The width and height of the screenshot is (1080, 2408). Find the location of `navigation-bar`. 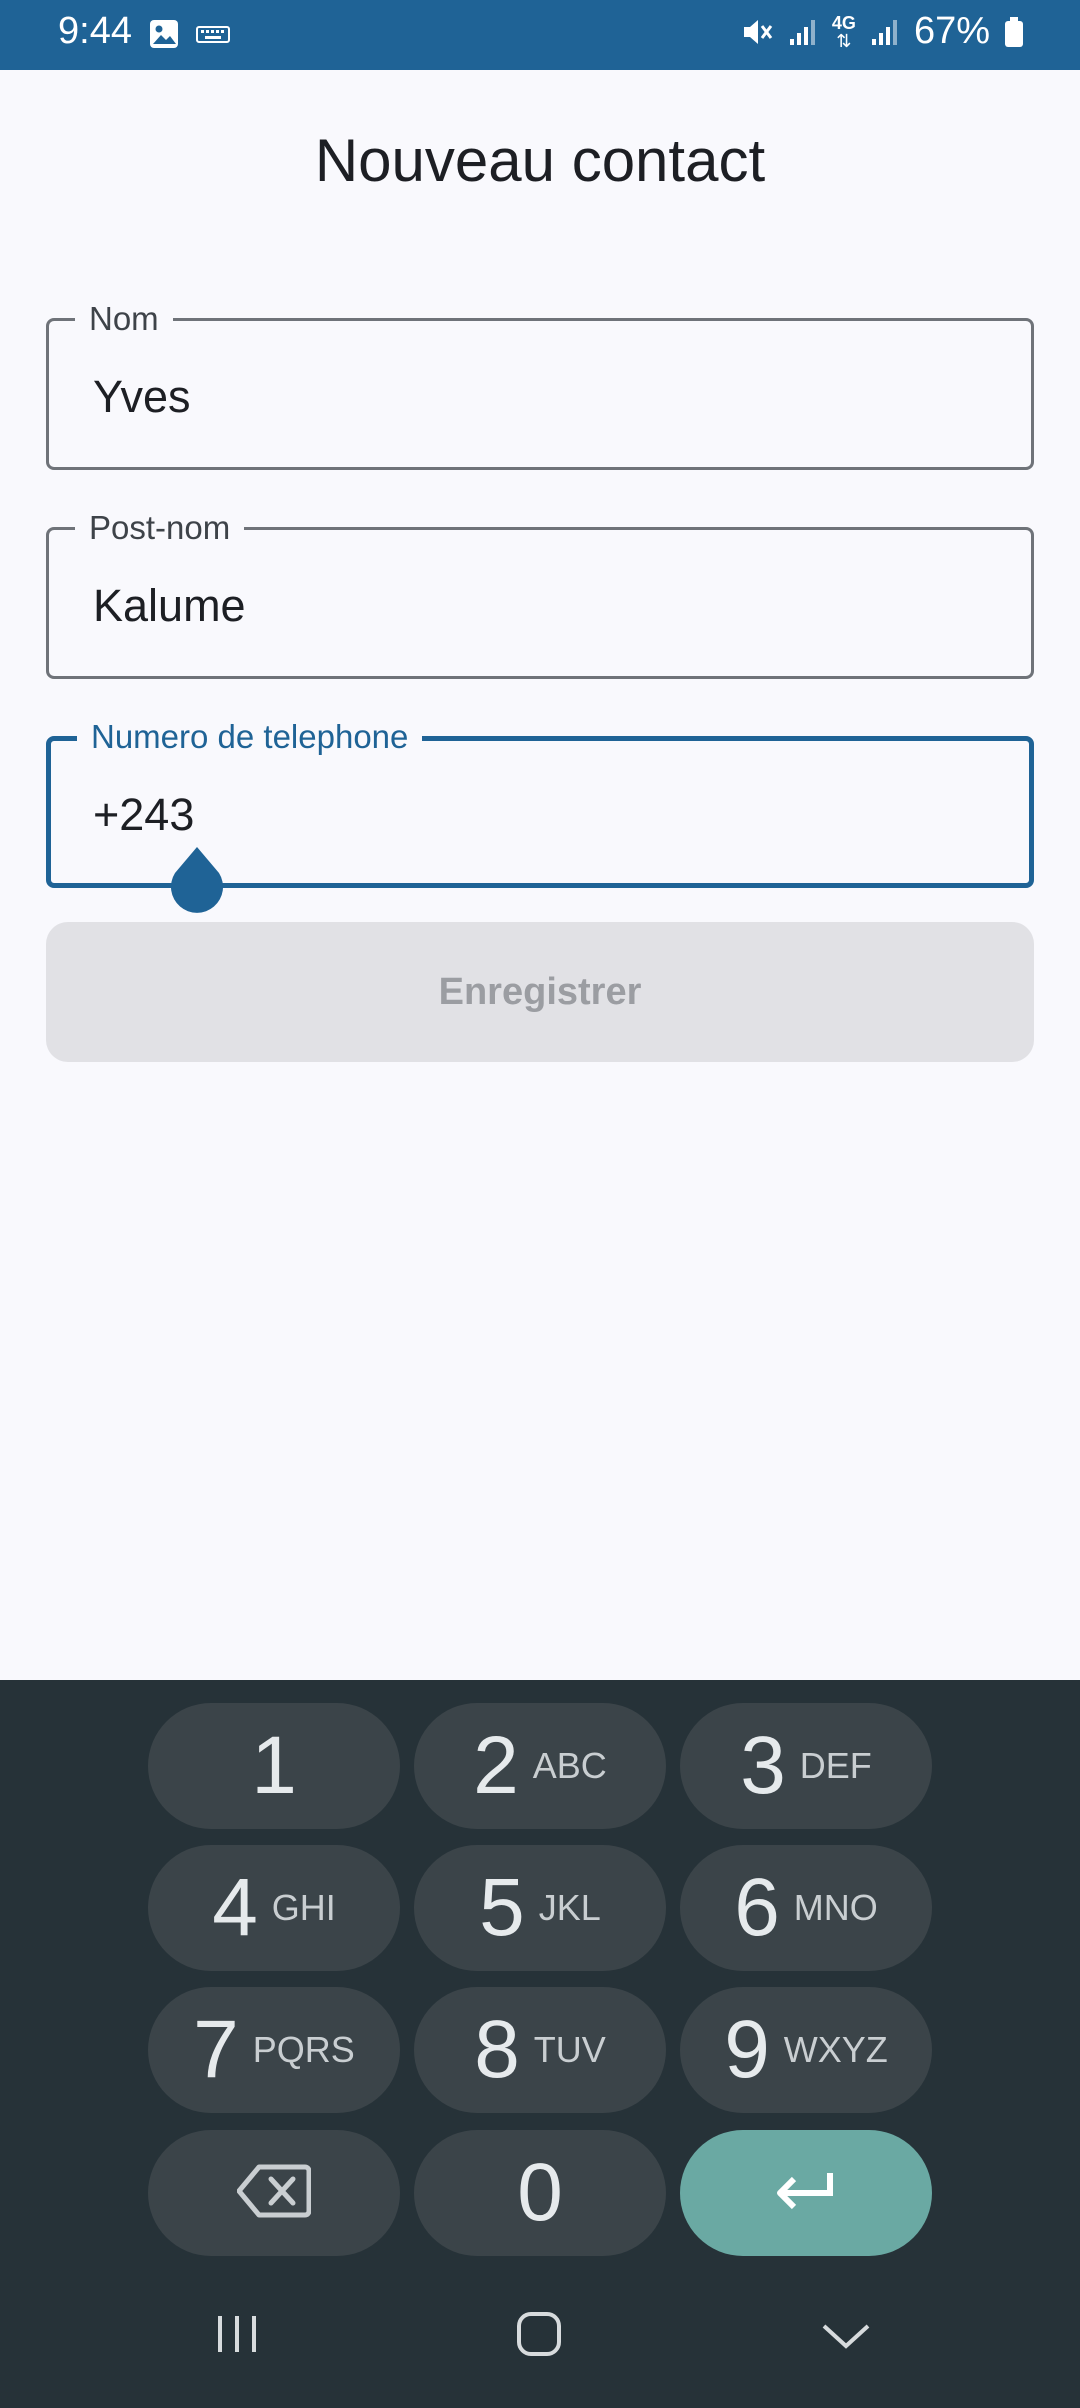

navigation-bar is located at coordinates (540, 2339).